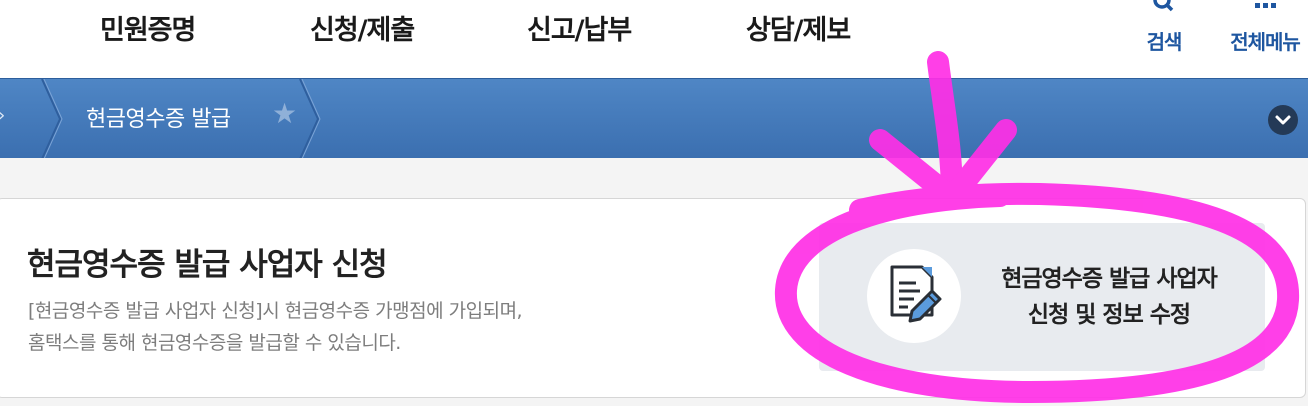  What do you see at coordinates (284, 113) in the screenshot?
I see `favorite-star-icon: ★` at bounding box center [284, 113].